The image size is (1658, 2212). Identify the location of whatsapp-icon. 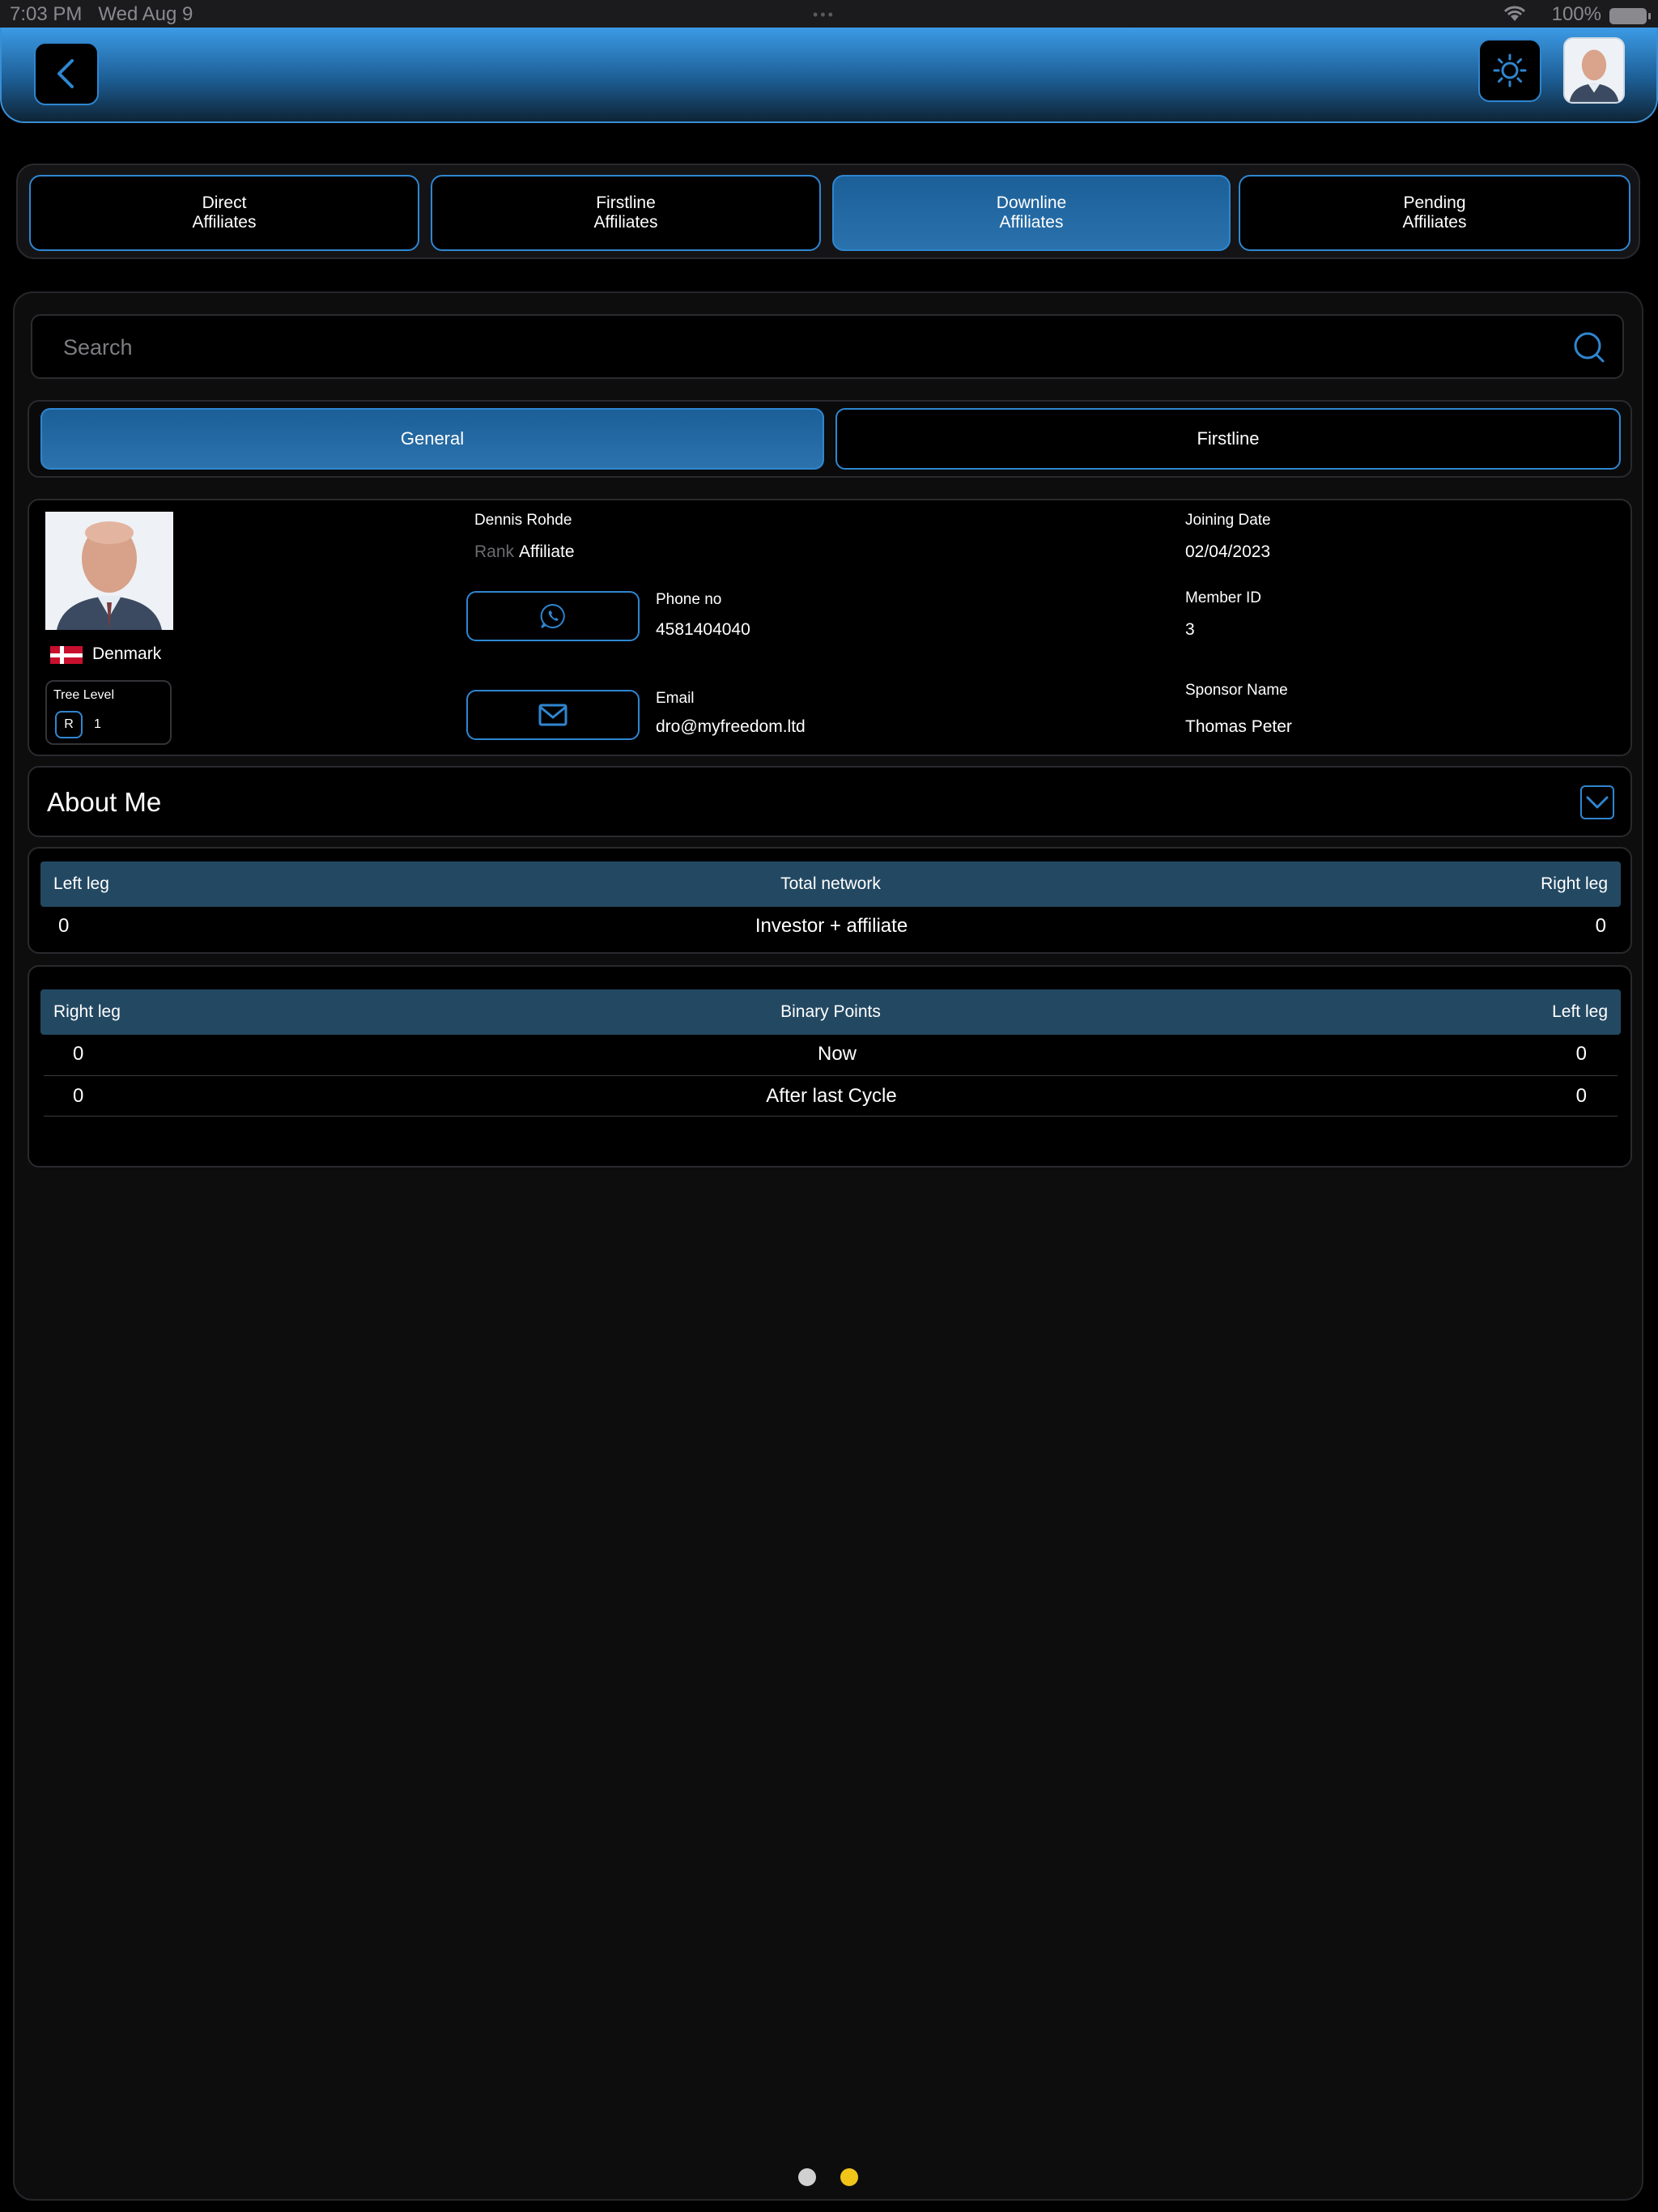
(552, 615).